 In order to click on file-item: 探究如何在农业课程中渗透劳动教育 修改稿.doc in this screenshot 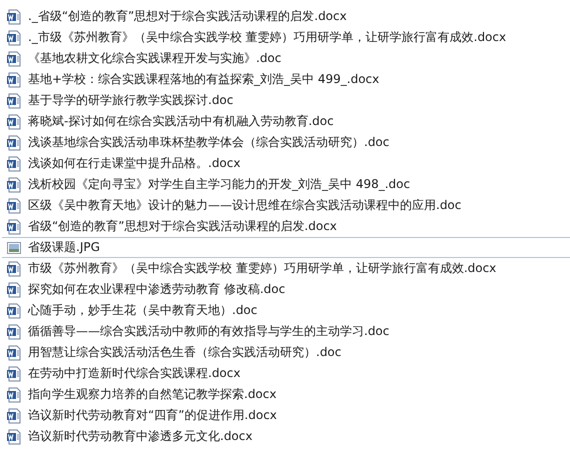, I will do `click(286, 289)`.